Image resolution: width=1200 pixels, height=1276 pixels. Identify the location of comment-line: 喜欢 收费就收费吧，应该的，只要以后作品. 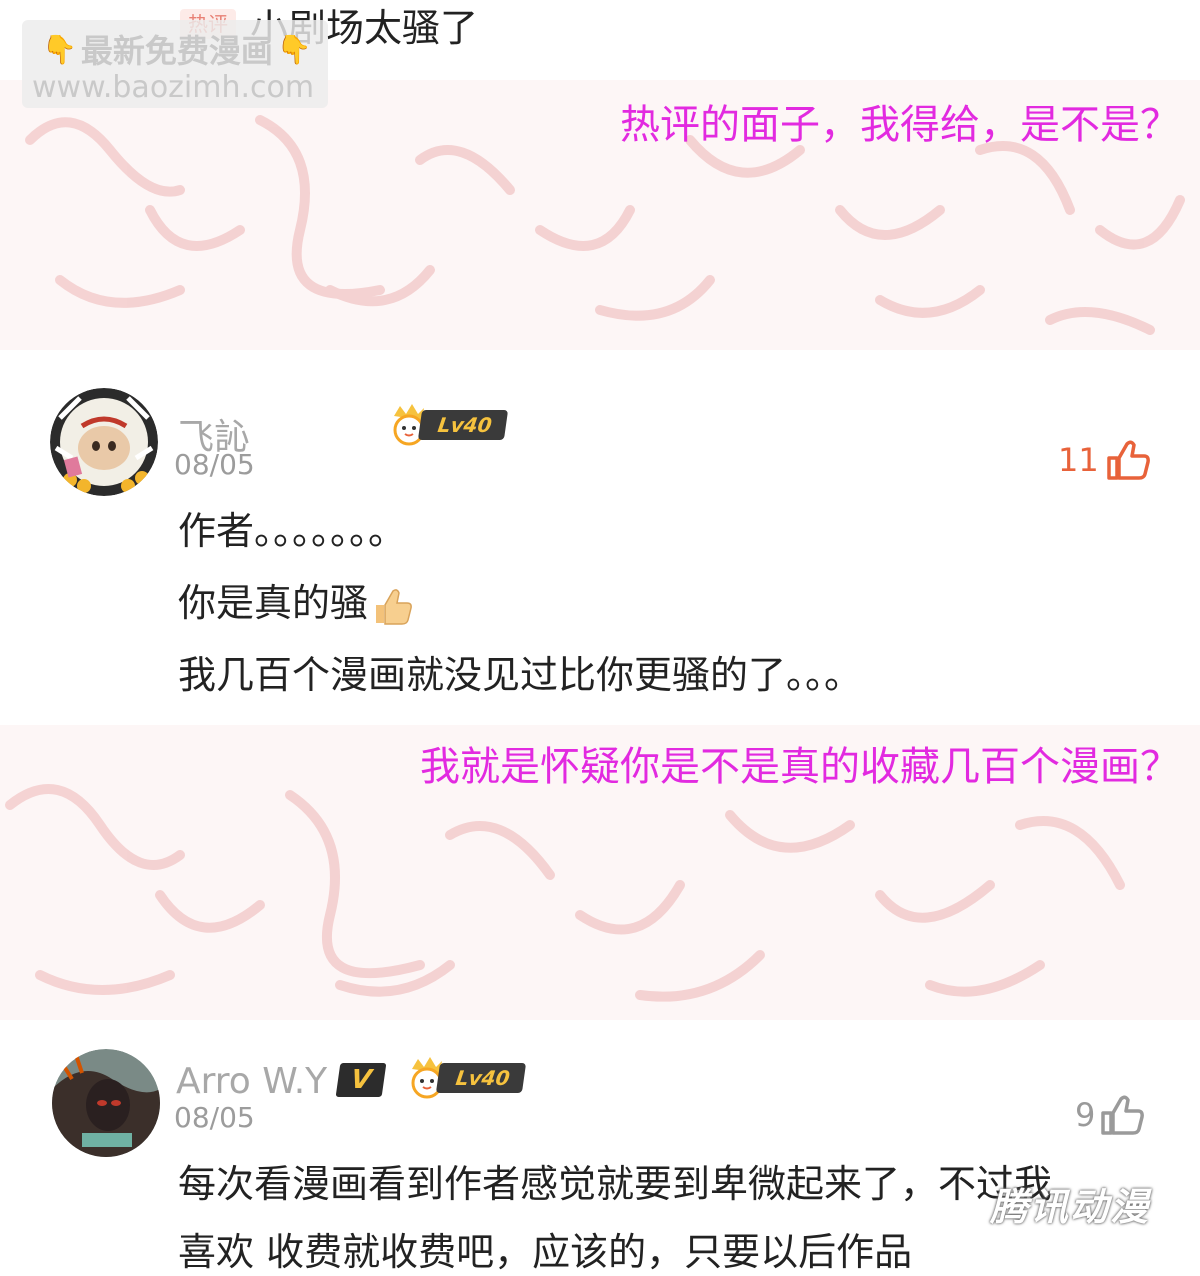
(545, 1252).